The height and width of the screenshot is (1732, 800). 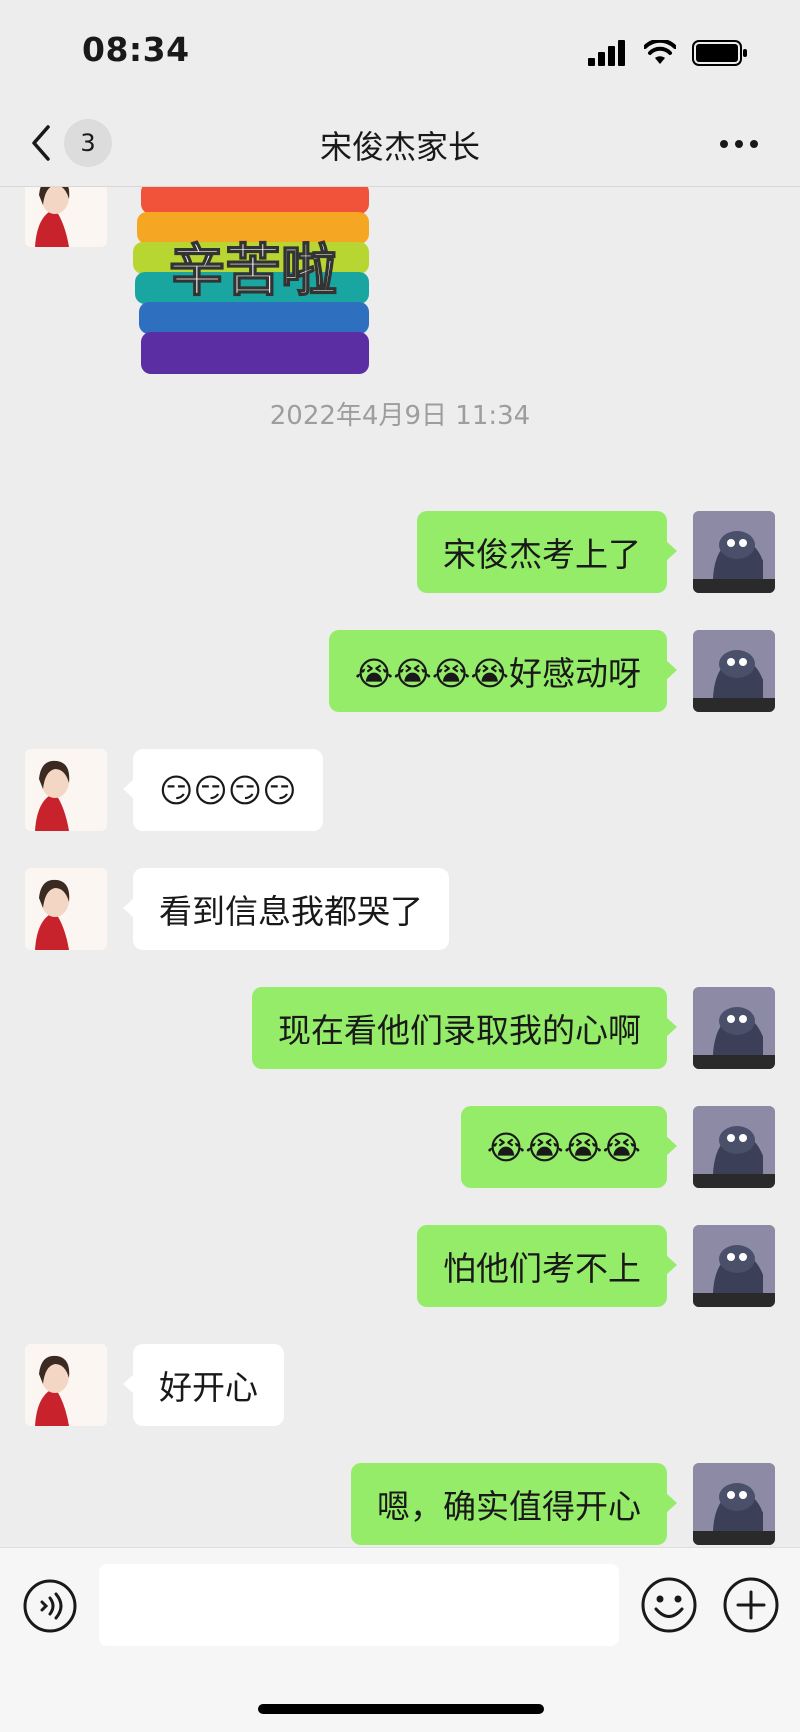 I want to click on incoming-message: 😏😏😏😏, so click(x=223, y=790).